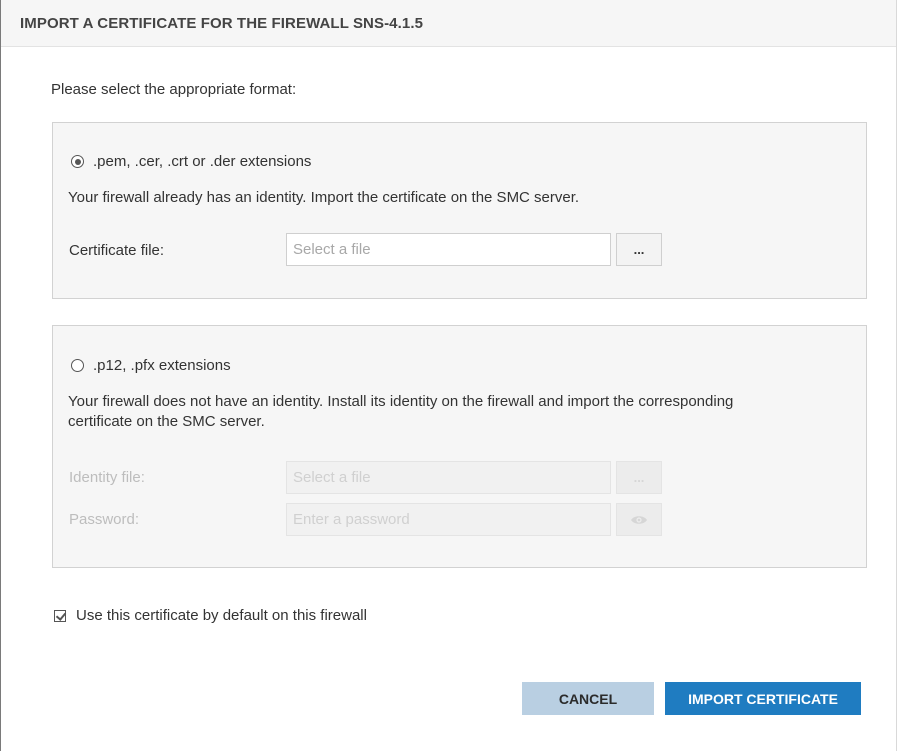 The height and width of the screenshot is (751, 899). I want to click on p12-radio-label: .p12, .pfx extensions, so click(162, 365).